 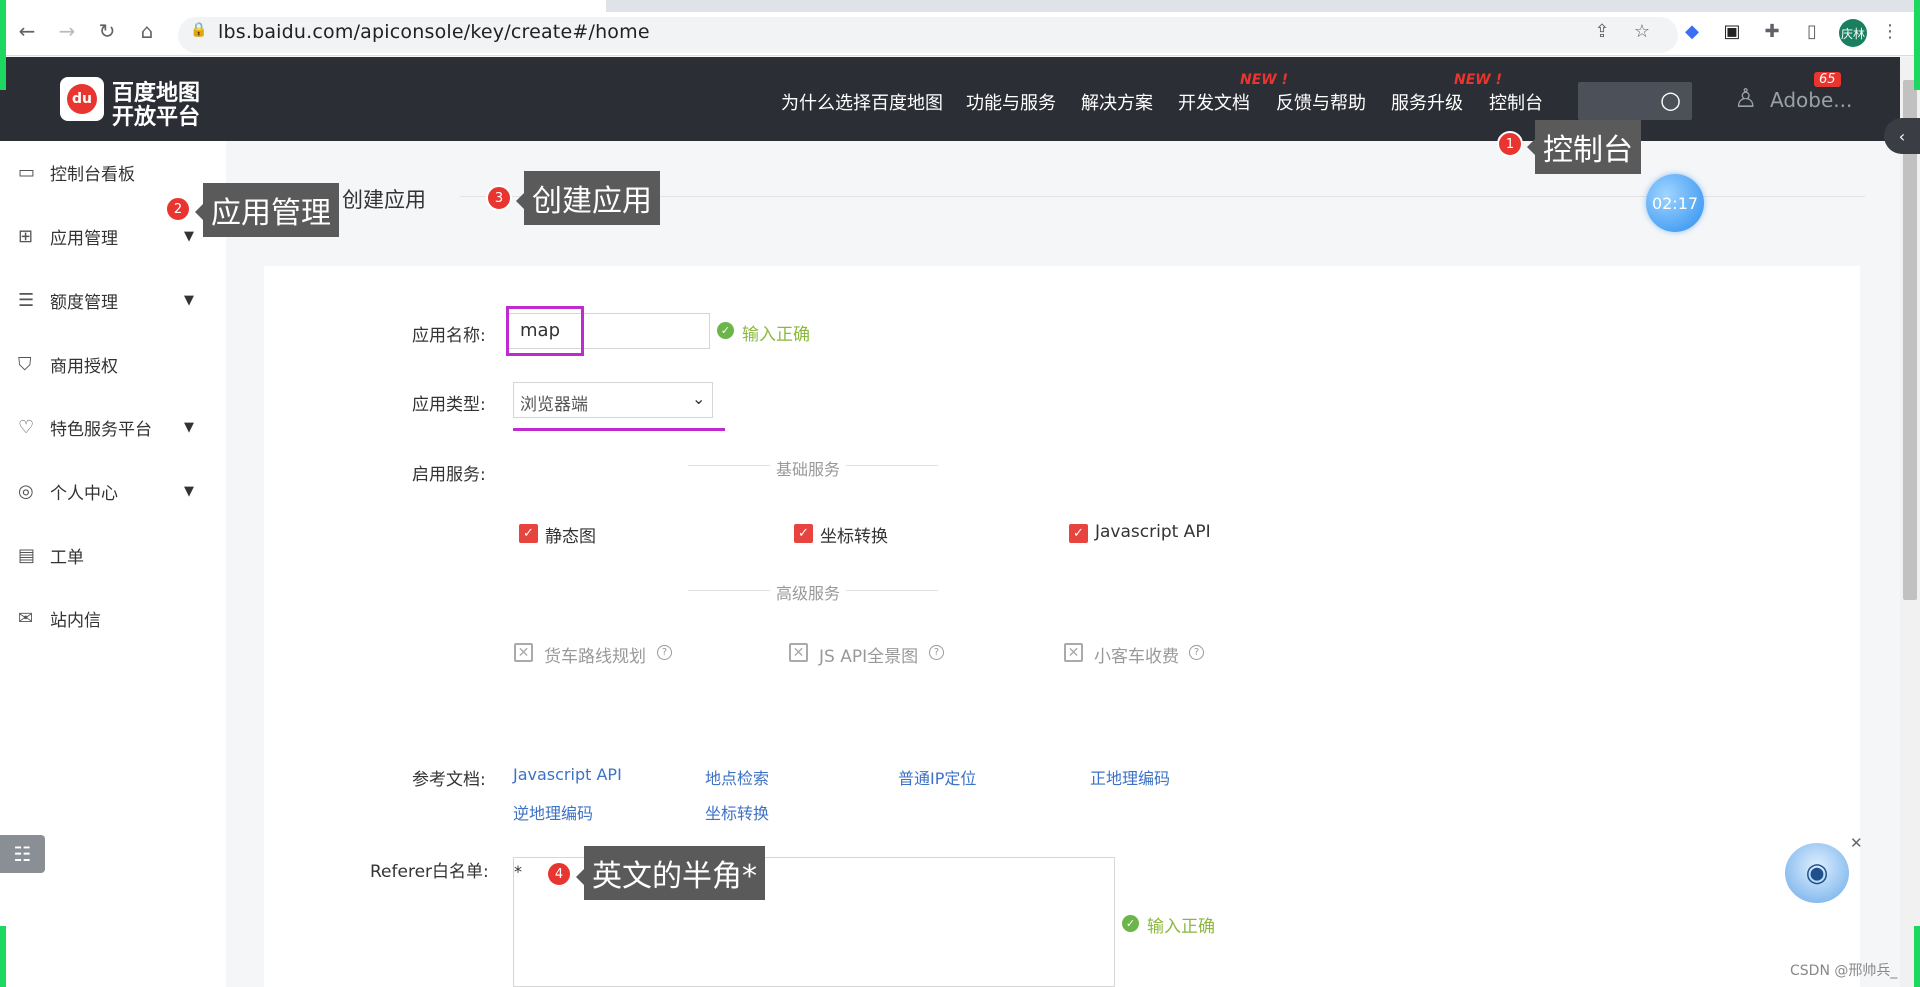 What do you see at coordinates (1181, 927) in the screenshot?
I see `referer-valid-text: 输入正确` at bounding box center [1181, 927].